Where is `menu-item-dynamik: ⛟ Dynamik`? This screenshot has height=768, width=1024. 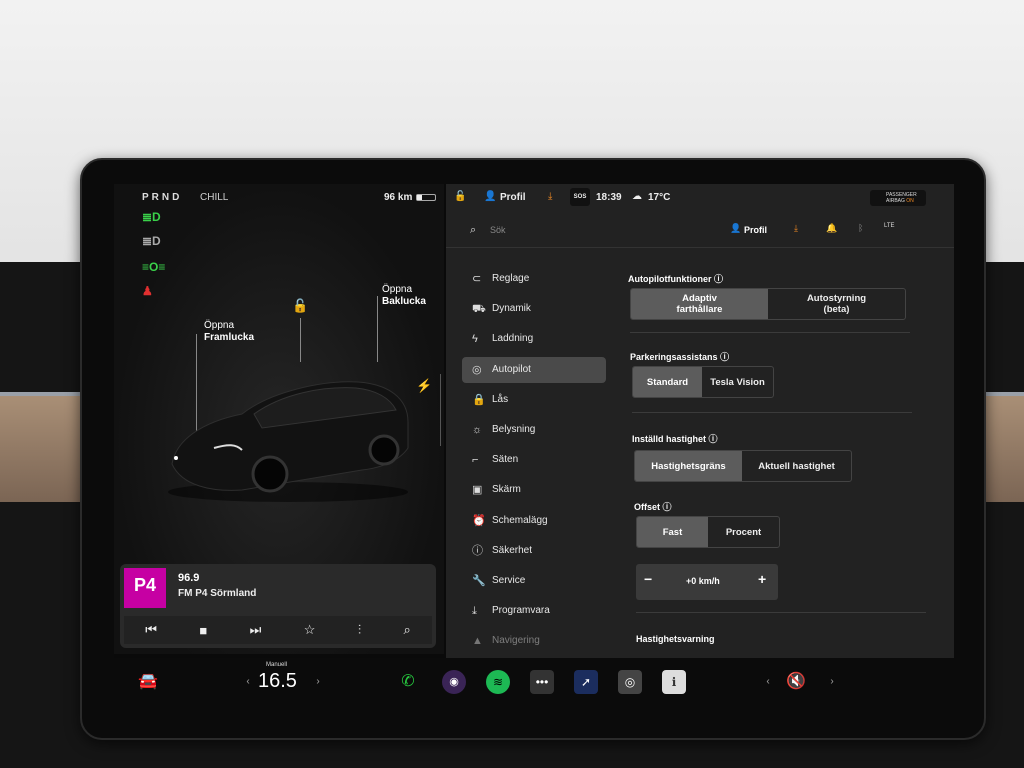
menu-item-dynamik: ⛟ Dynamik is located at coordinates (534, 309).